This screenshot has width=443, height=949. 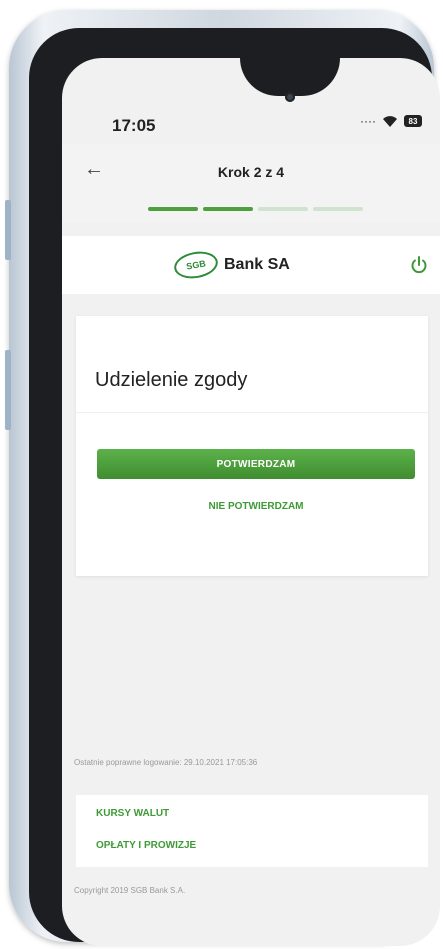 What do you see at coordinates (171, 380) in the screenshot?
I see `card-title: Udzielenie zgody` at bounding box center [171, 380].